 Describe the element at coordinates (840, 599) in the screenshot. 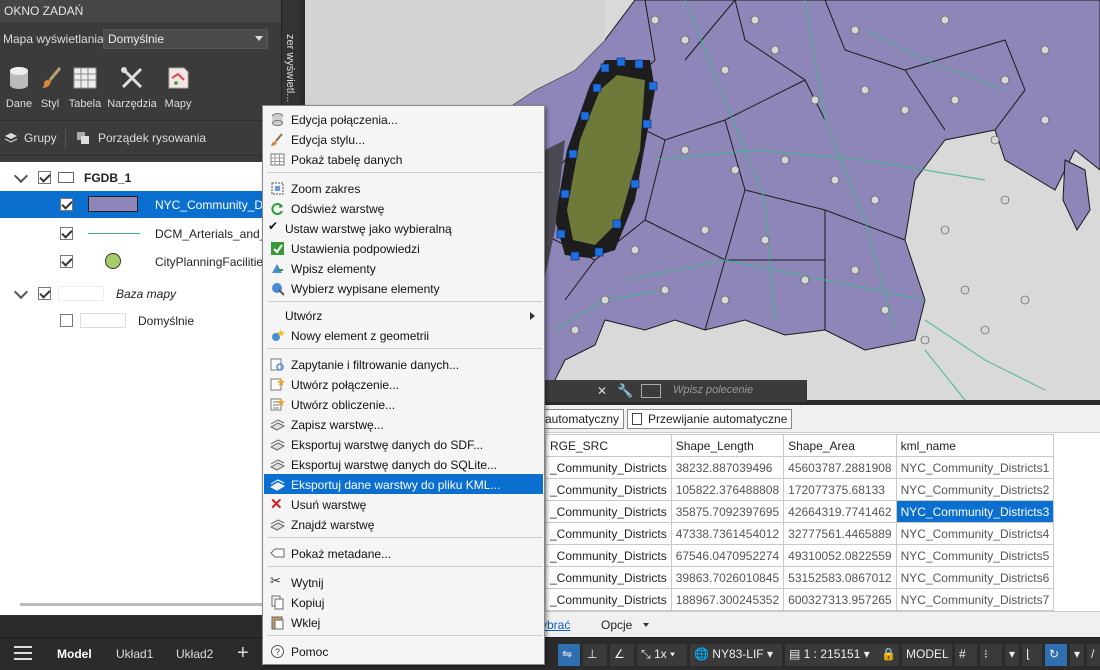

I see `table-cell: 600327313.957265` at that location.